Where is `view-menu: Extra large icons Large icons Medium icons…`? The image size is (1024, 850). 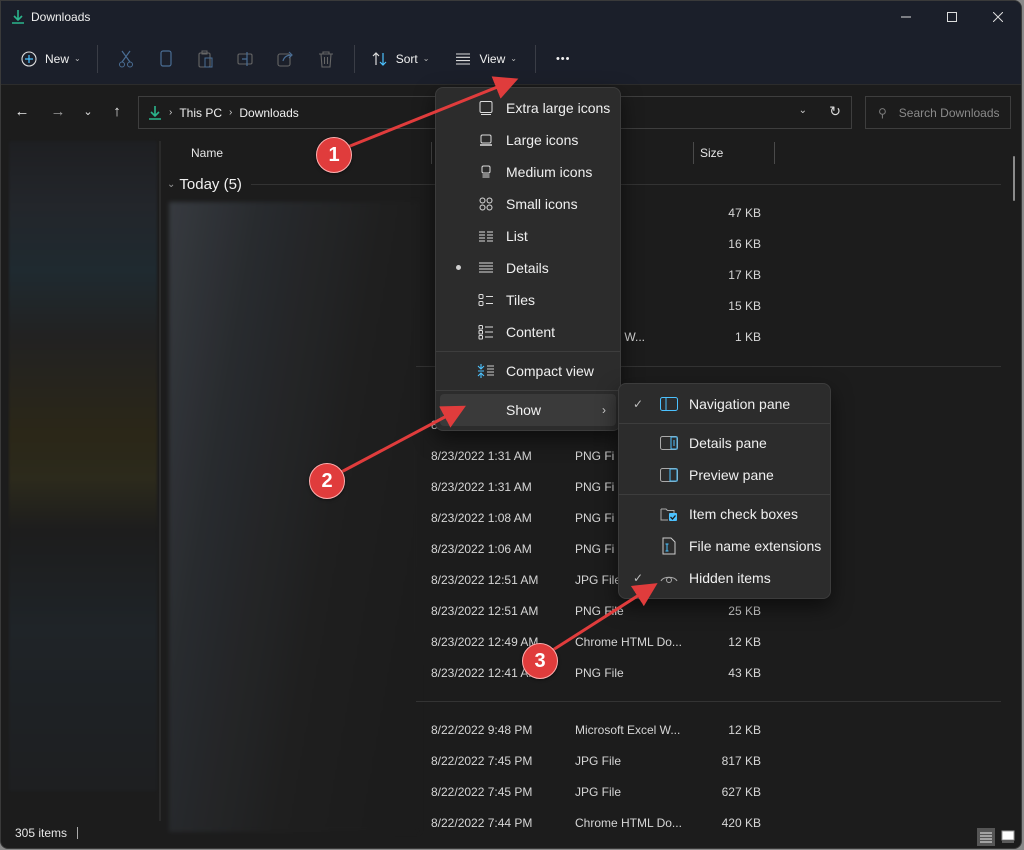
view-menu: Extra large icons Large icons Medium icons… is located at coordinates (528, 259).